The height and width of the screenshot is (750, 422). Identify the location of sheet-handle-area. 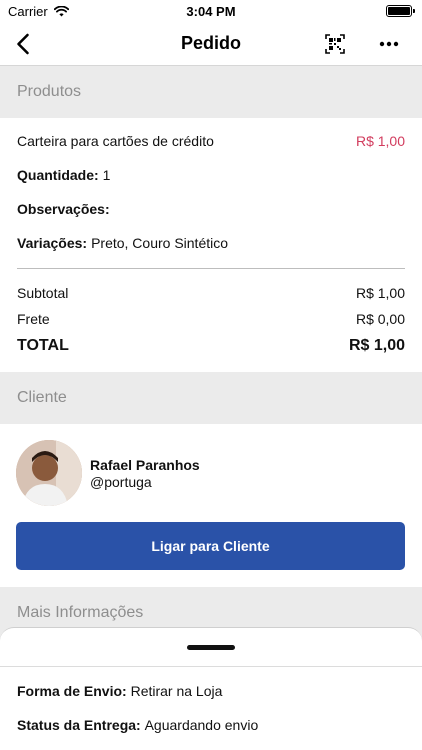
(211, 647).